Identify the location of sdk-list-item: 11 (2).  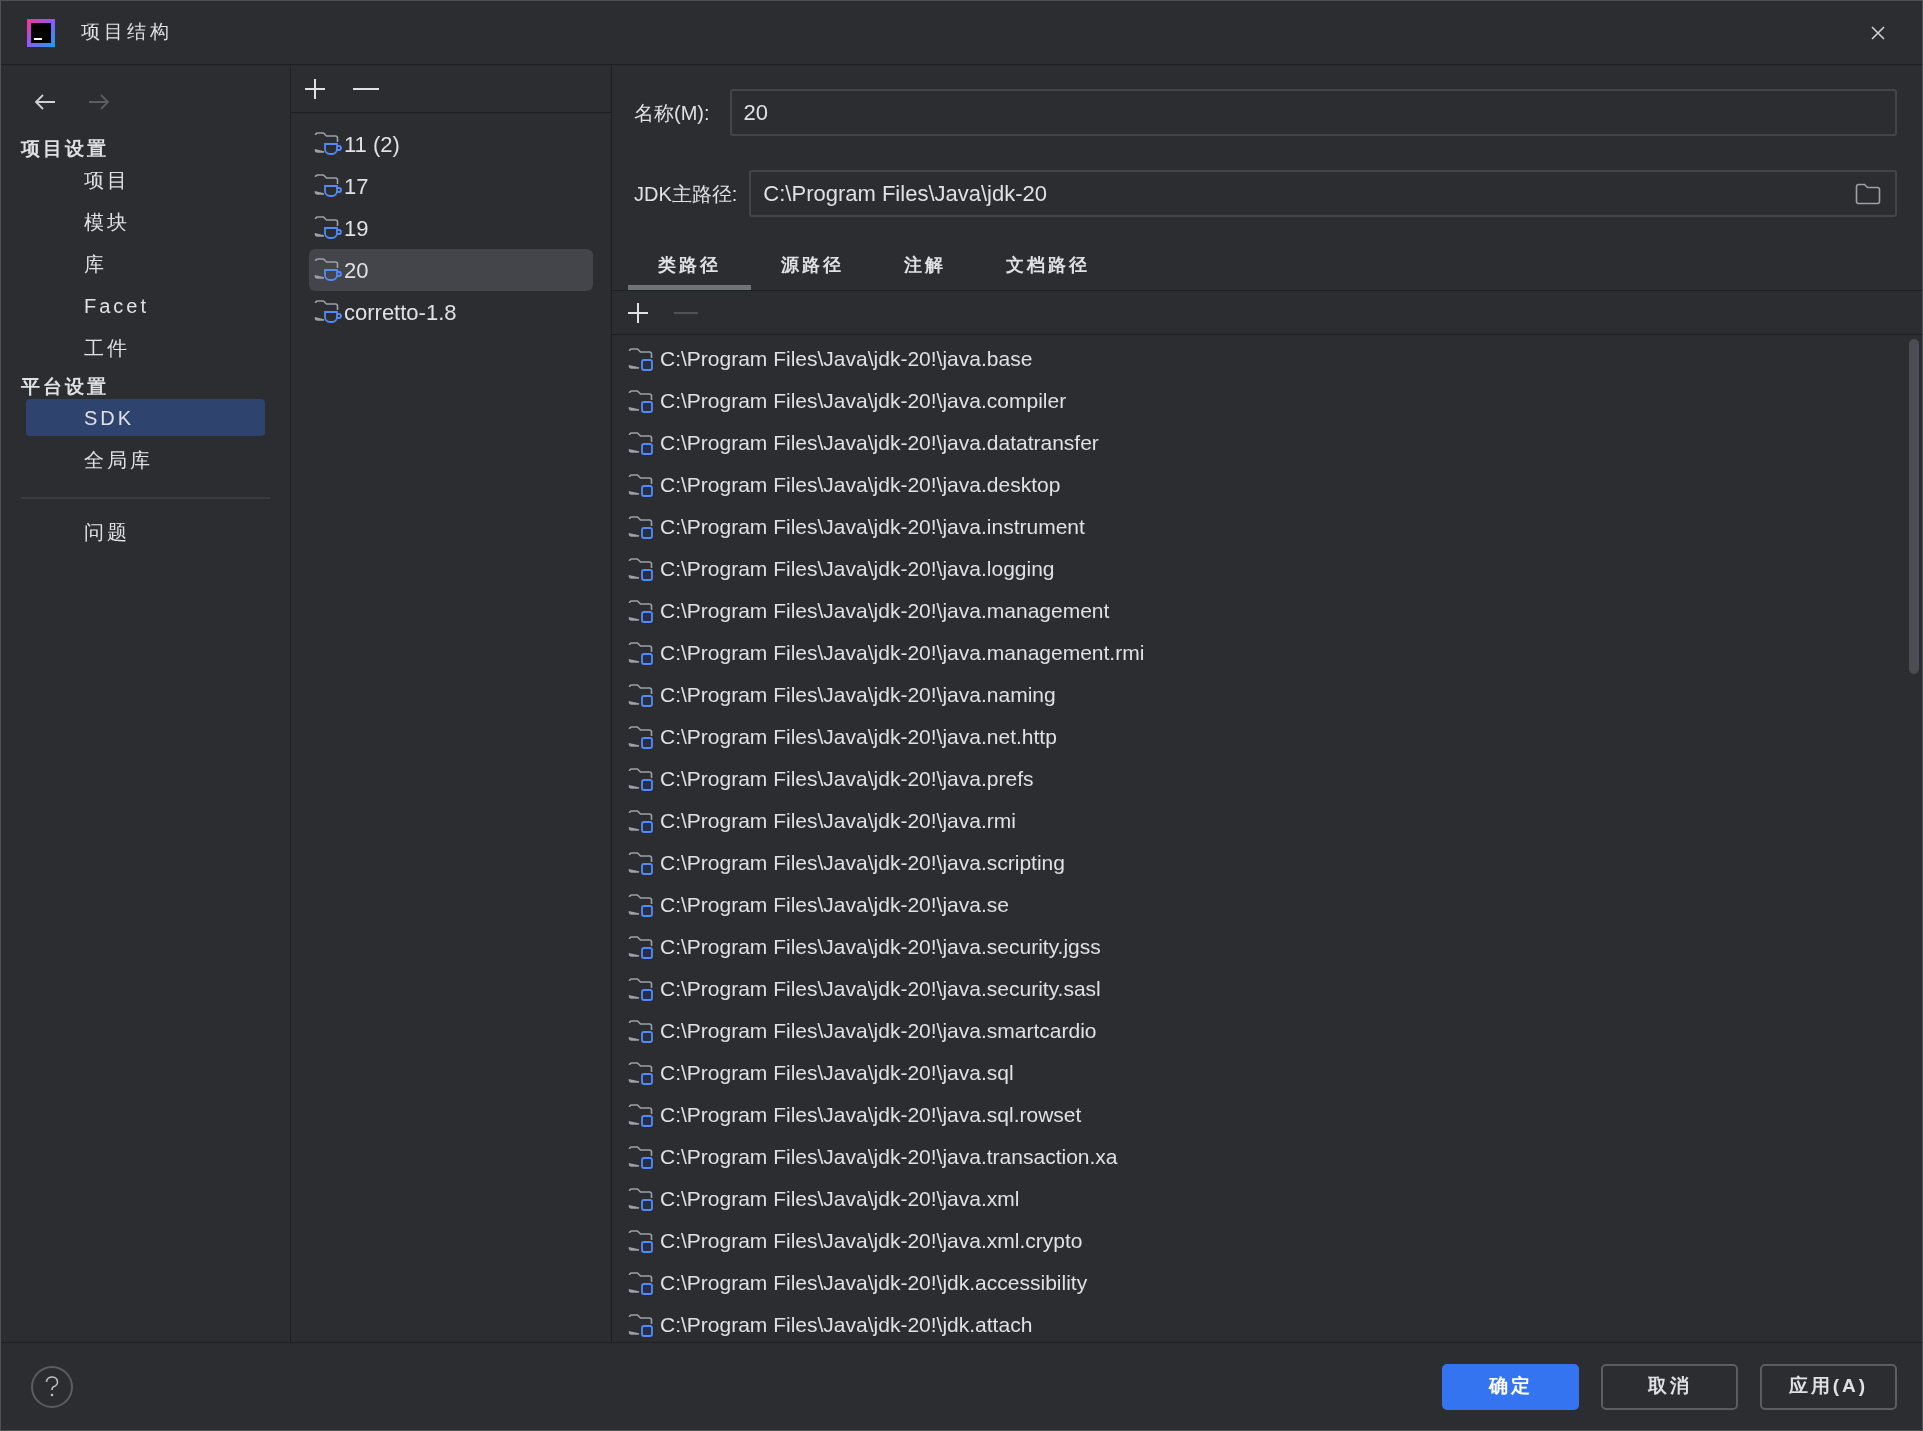
(451, 144).